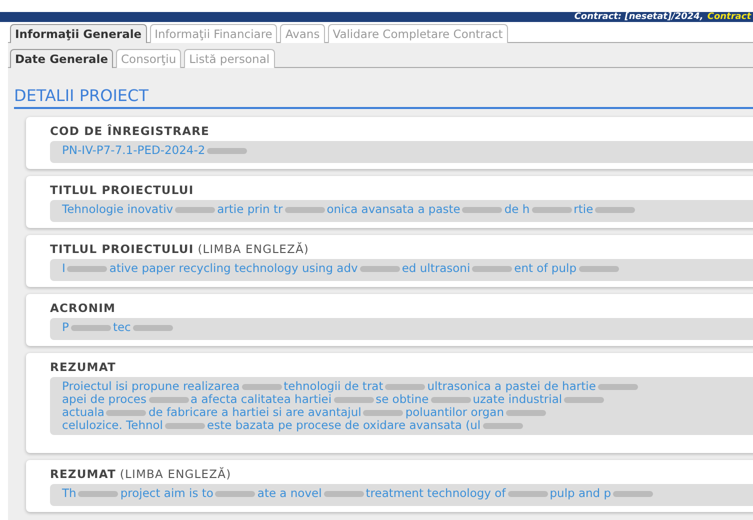 The image size is (753, 520). What do you see at coordinates (65, 327) in the screenshot?
I see `field-value-text: P` at bounding box center [65, 327].